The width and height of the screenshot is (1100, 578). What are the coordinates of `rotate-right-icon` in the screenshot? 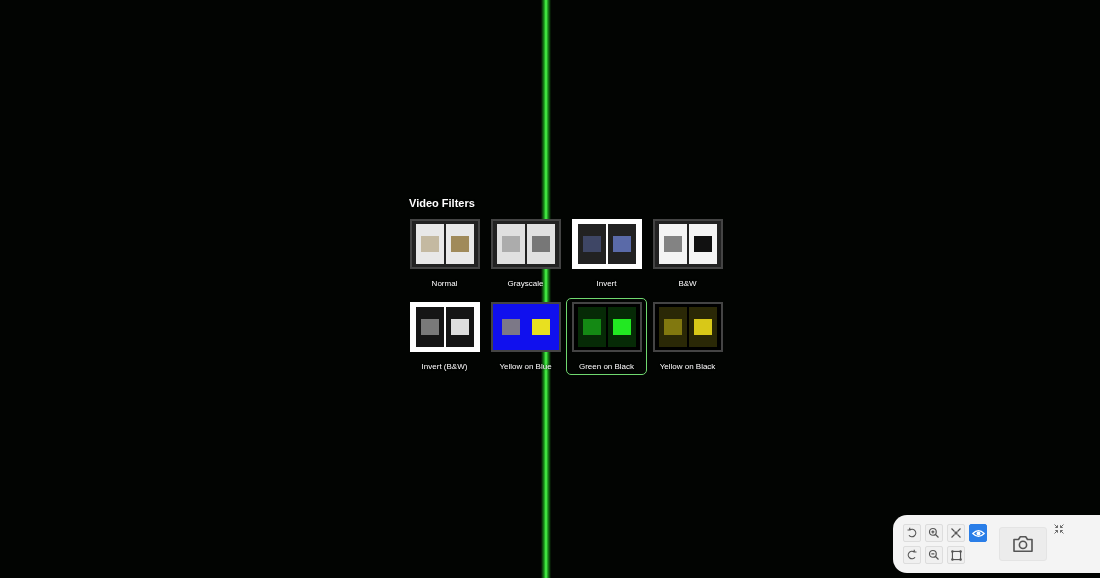 It's located at (912, 555).